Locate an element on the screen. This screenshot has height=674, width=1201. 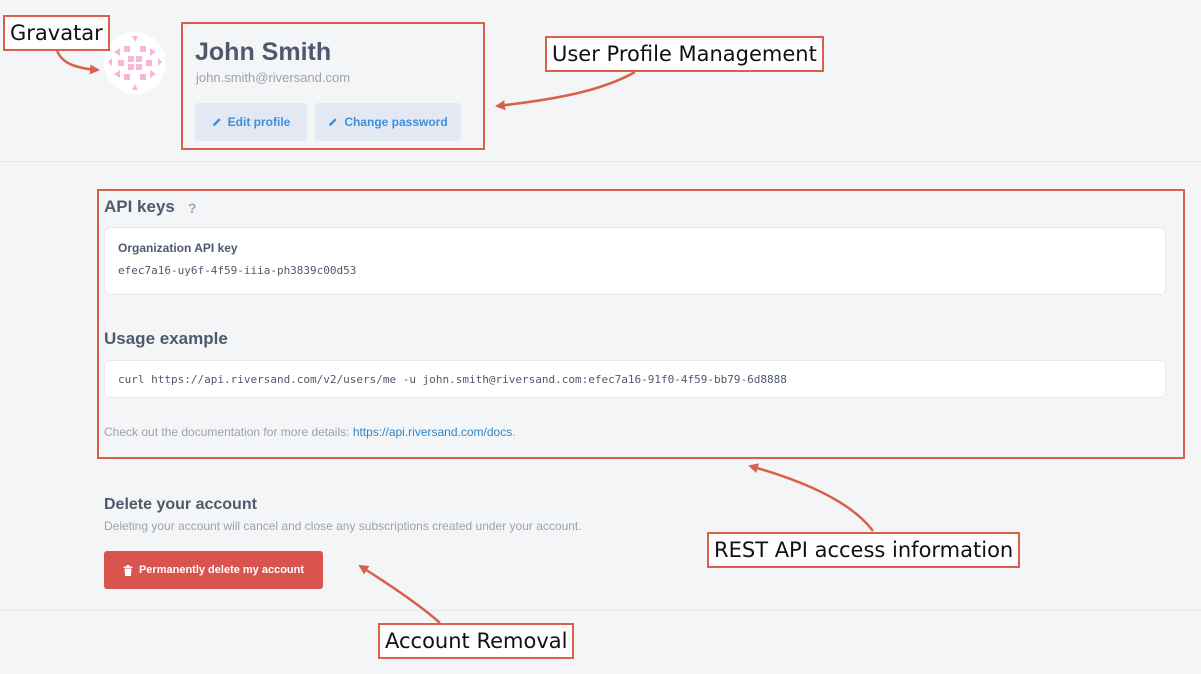
delete-account-label: Permanently delete my account is located at coordinates (221, 570).